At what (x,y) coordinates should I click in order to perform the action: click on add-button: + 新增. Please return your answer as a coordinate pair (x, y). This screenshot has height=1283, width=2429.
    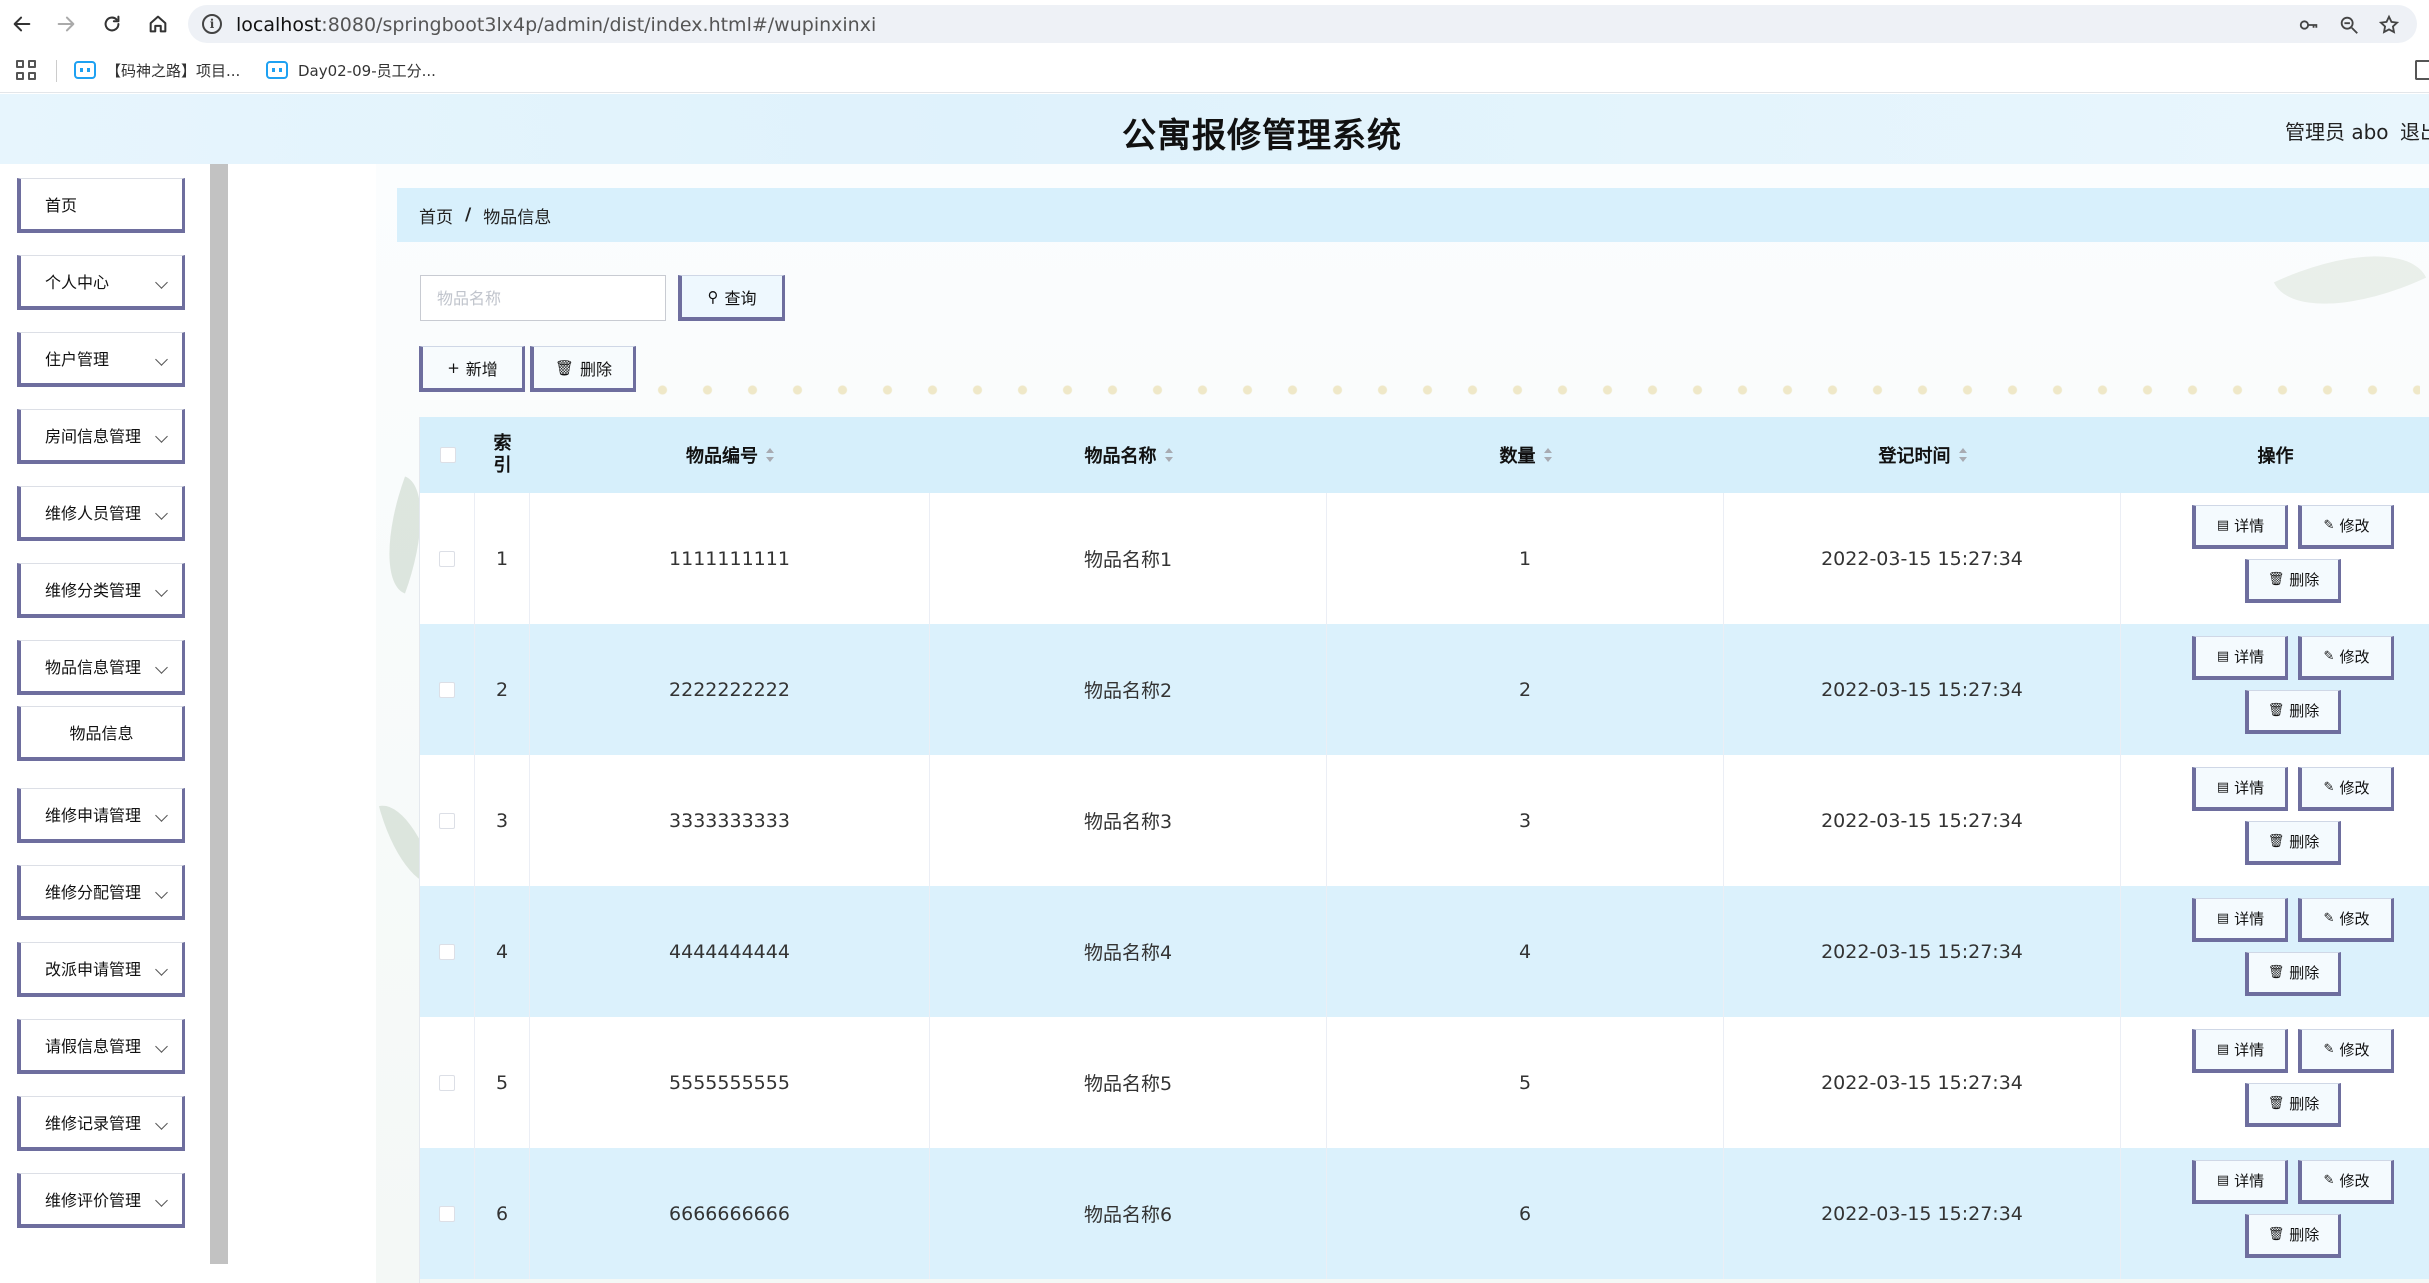
    Looking at the image, I should click on (472, 369).